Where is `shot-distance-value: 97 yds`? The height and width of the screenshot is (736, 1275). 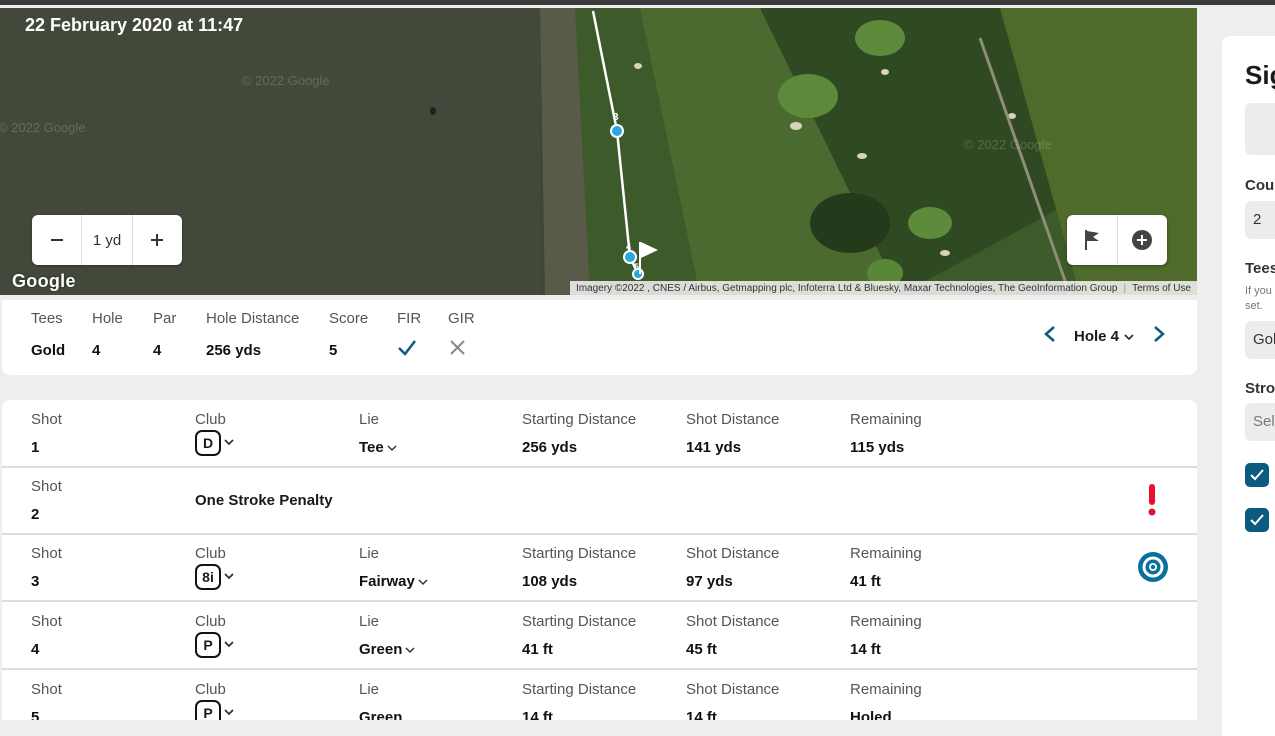
shot-distance-value: 97 yds is located at coordinates (709, 581).